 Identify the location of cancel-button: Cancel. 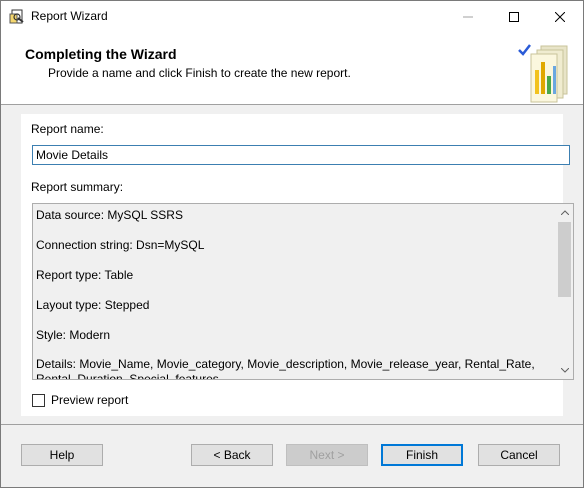
(519, 455).